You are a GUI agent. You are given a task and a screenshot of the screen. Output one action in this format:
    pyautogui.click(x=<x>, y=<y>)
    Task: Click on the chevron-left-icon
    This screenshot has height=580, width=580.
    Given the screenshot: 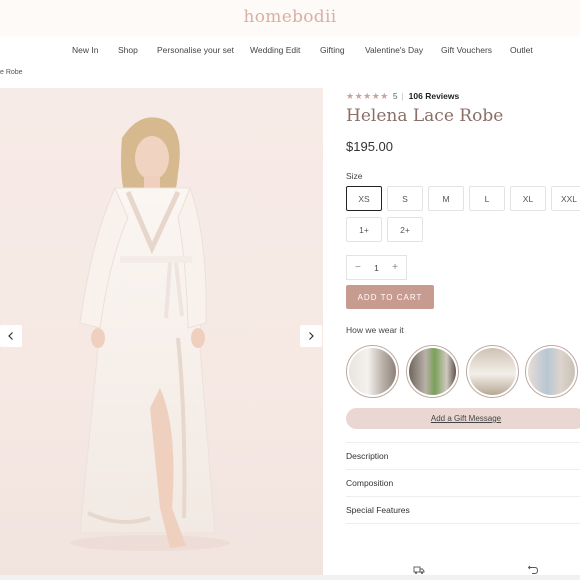 What is the action you would take?
    pyautogui.click(x=10, y=336)
    